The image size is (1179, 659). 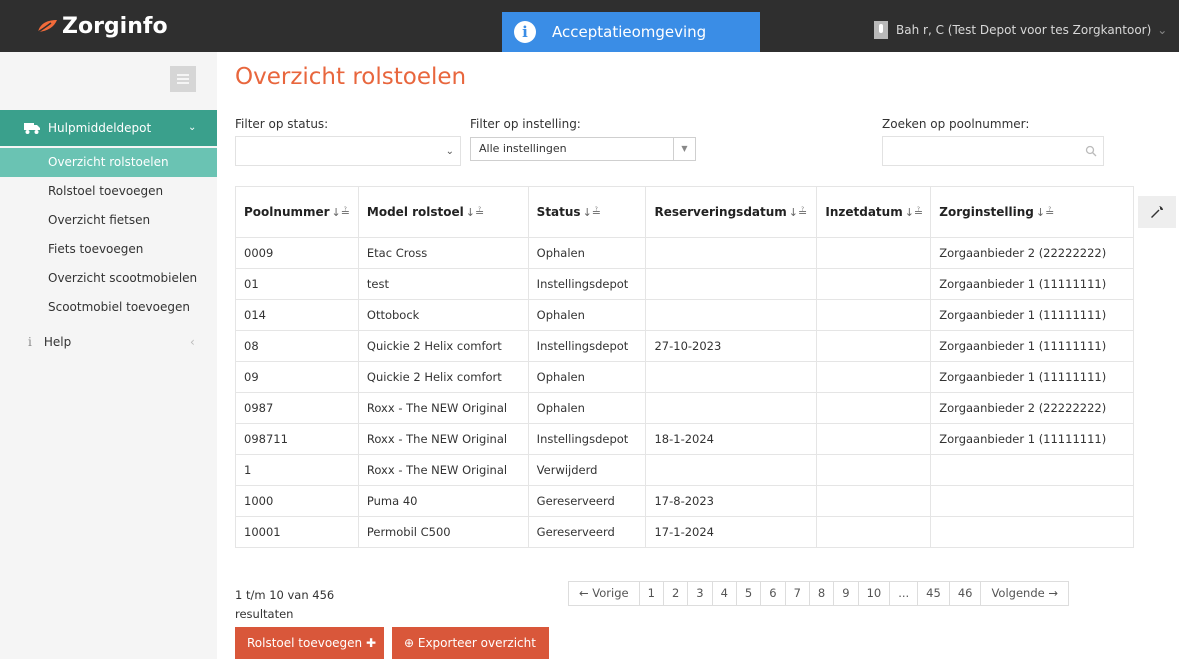 I want to click on chevron-left-icon: ‹, so click(x=192, y=342).